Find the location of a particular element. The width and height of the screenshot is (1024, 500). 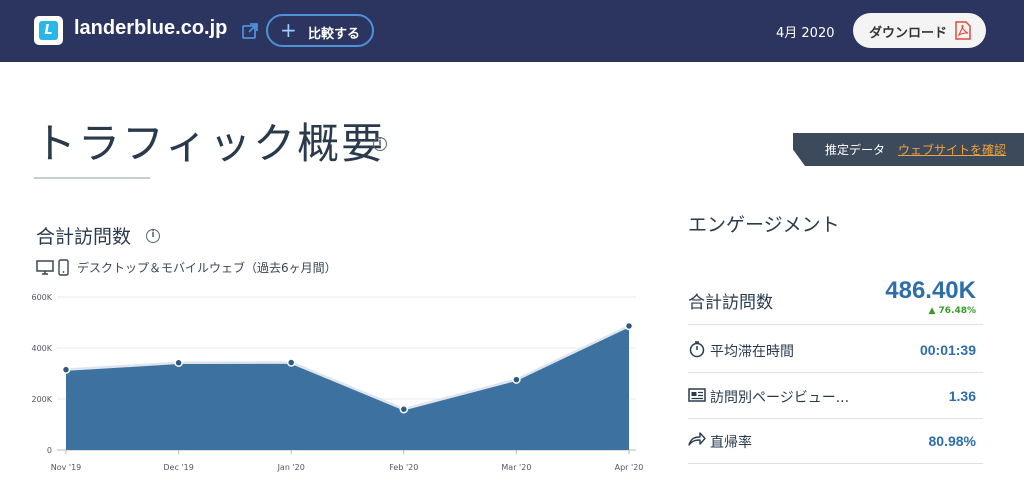

download-label: ダウンロード is located at coordinates (908, 33).